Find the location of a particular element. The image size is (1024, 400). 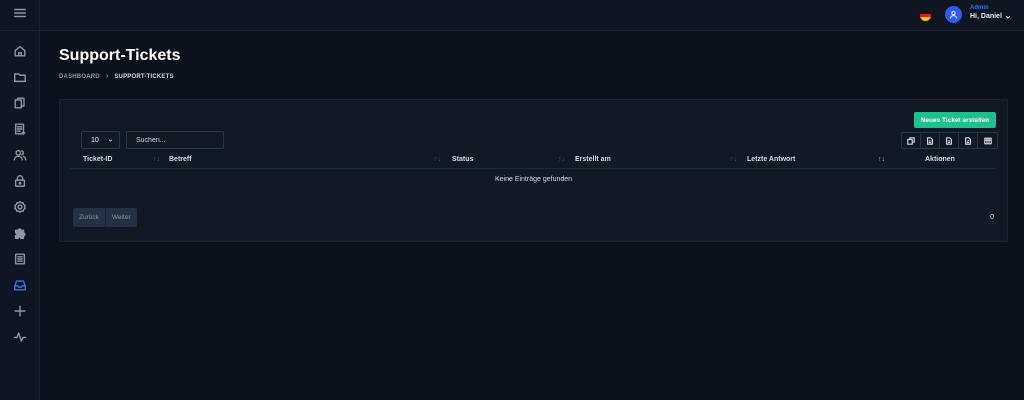

next-page-button: Weiter is located at coordinates (120, 217).